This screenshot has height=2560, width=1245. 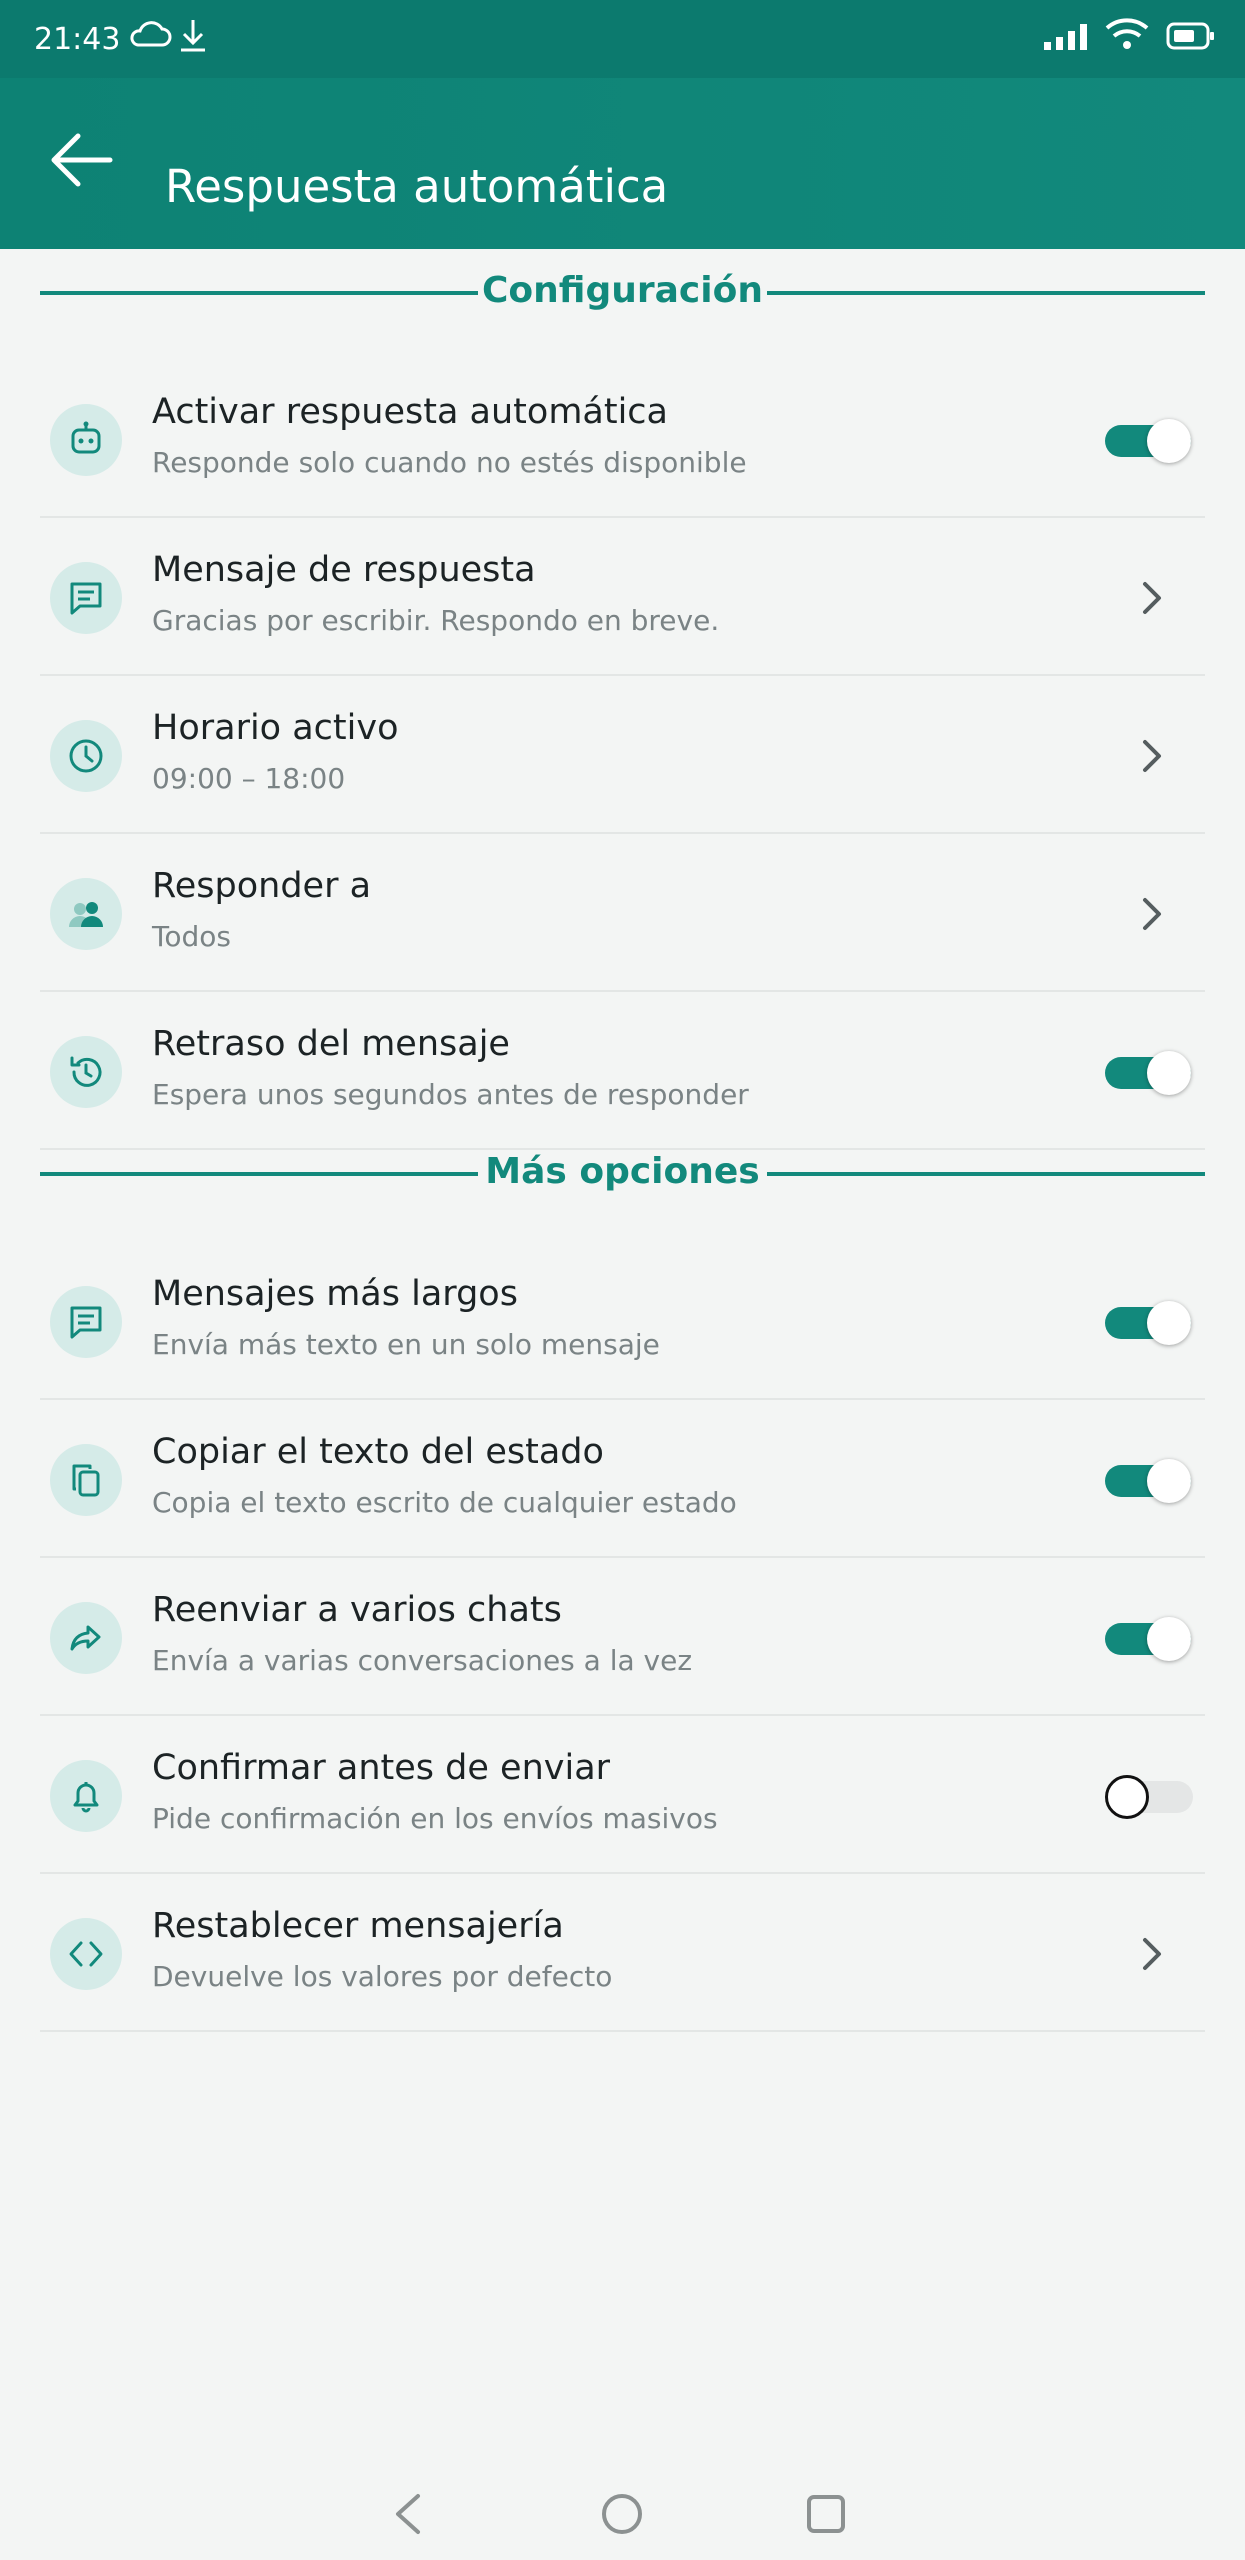 What do you see at coordinates (1065, 37) in the screenshot?
I see `signal-icon` at bounding box center [1065, 37].